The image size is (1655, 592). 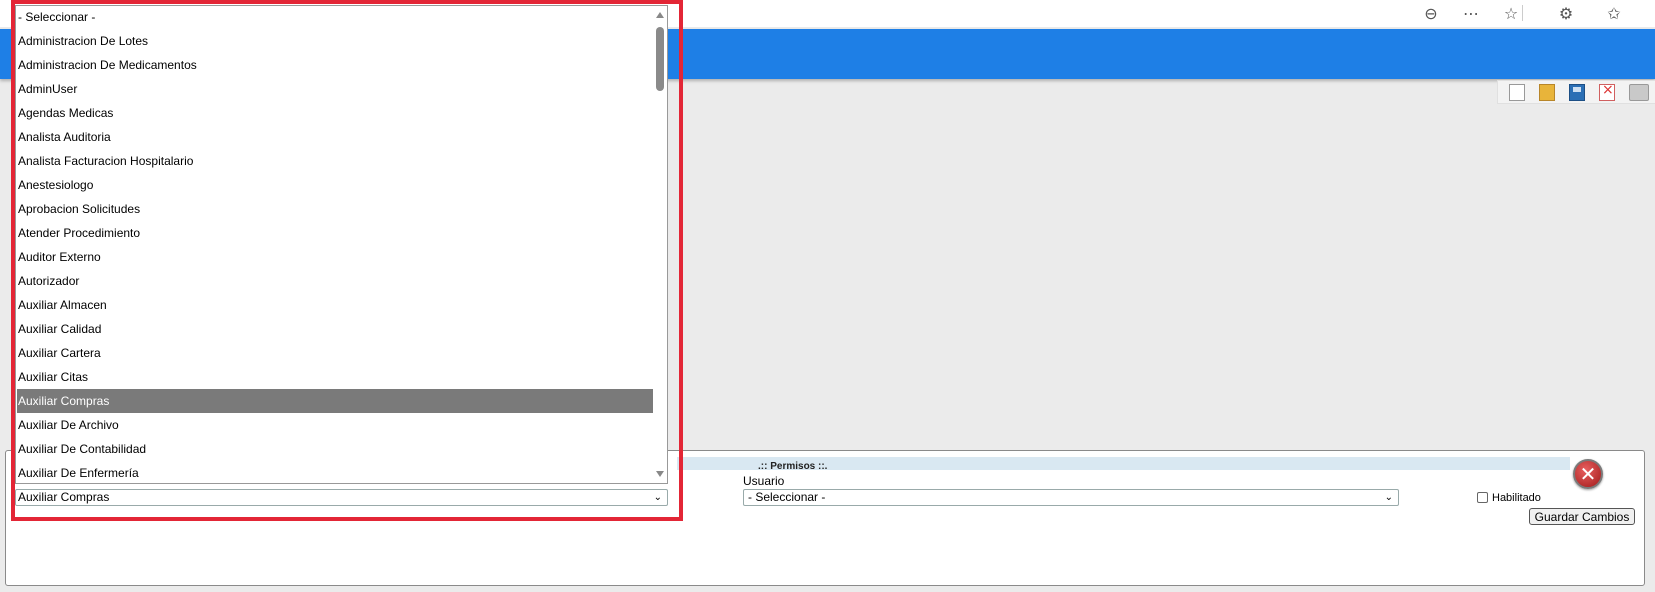 I want to click on dropdown-option: Analista Auditoria, so click(x=335, y=137).